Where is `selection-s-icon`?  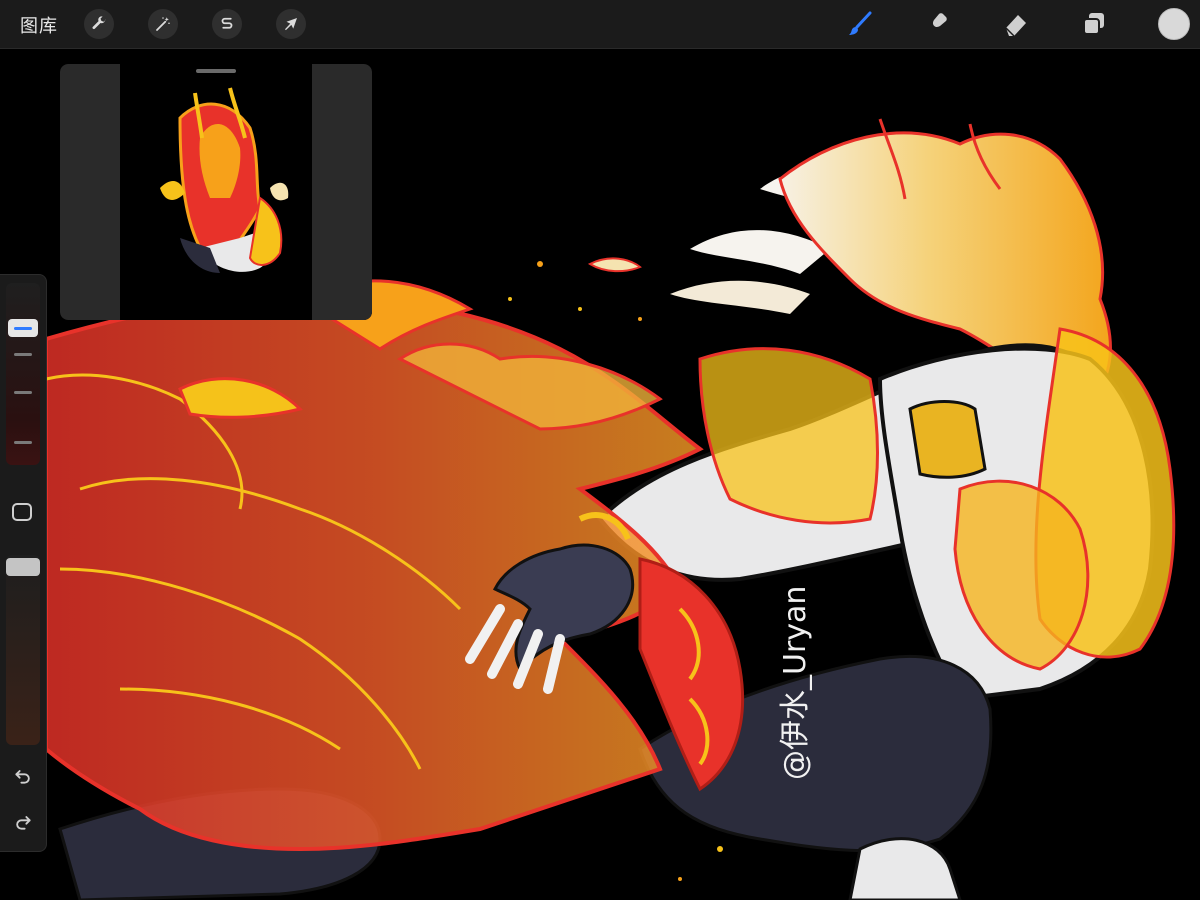 selection-s-icon is located at coordinates (227, 23).